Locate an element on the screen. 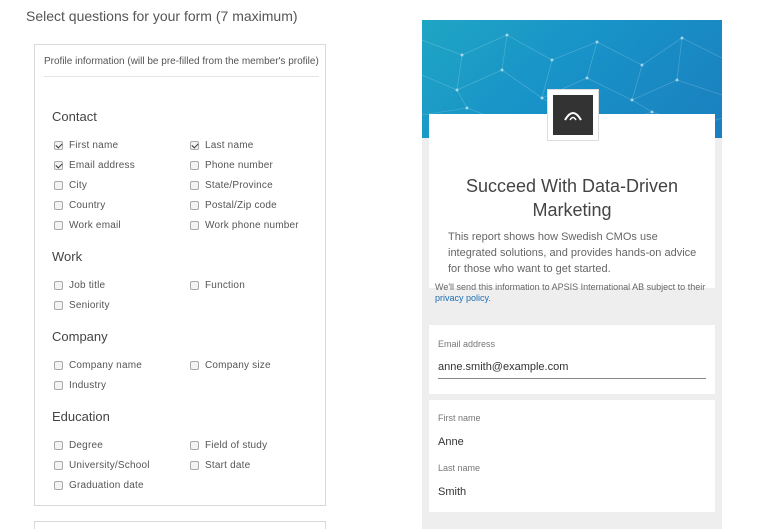 The image size is (759, 529). privacy-policy-link: privacy policy is located at coordinates (461, 298).